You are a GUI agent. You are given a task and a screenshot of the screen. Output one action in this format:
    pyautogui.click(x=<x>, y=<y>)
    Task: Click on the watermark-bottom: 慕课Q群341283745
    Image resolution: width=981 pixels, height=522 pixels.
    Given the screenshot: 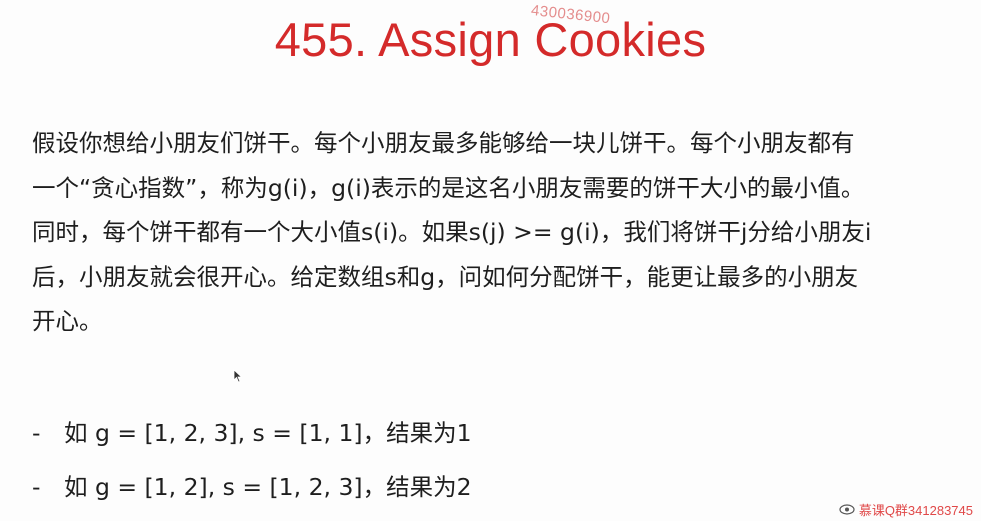 What is the action you would take?
    pyautogui.click(x=906, y=509)
    